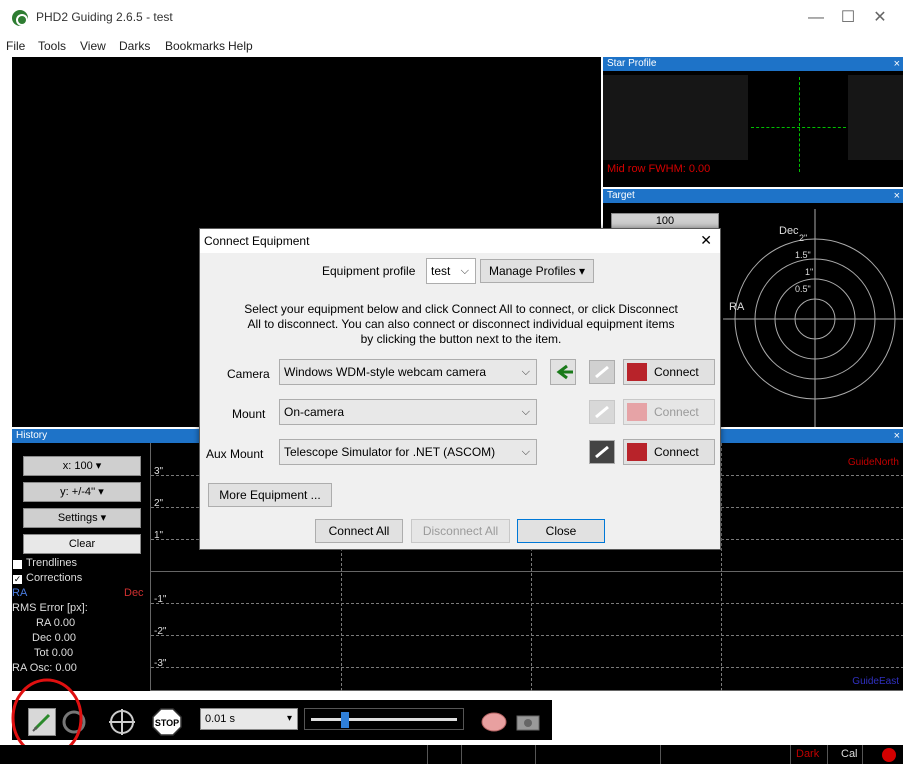  I want to click on stop-icon: STOP, so click(167, 722).